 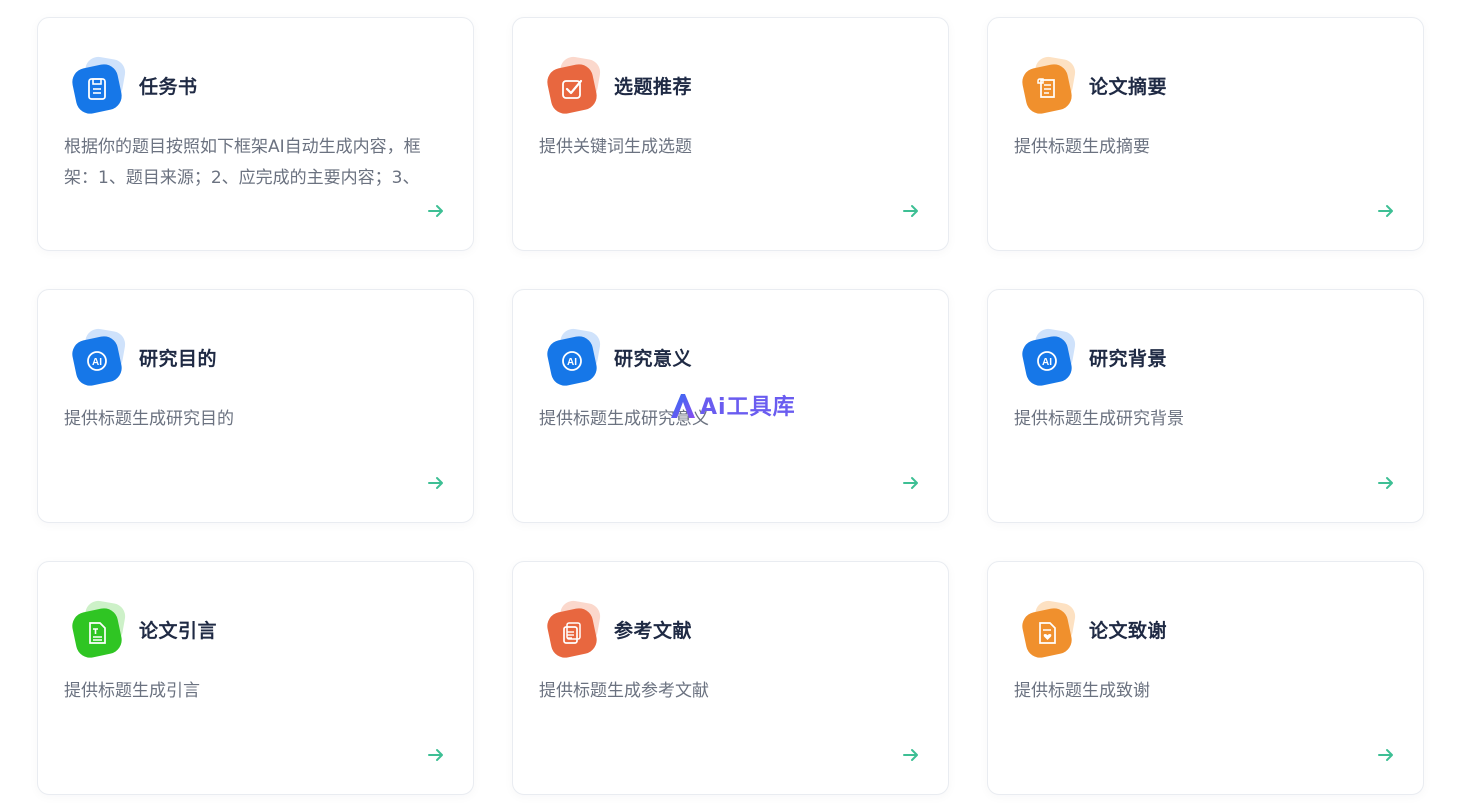 What do you see at coordinates (1205, 406) in the screenshot?
I see `tool-card: AI 研究背景提供标题生成研究背景` at bounding box center [1205, 406].